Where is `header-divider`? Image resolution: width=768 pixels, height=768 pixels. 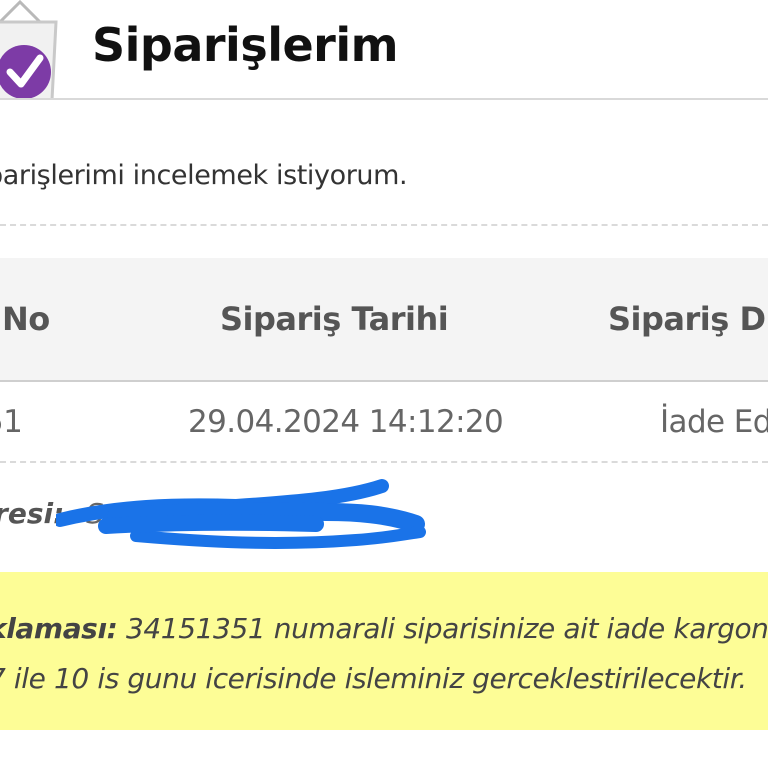
header-divider is located at coordinates (384, 99).